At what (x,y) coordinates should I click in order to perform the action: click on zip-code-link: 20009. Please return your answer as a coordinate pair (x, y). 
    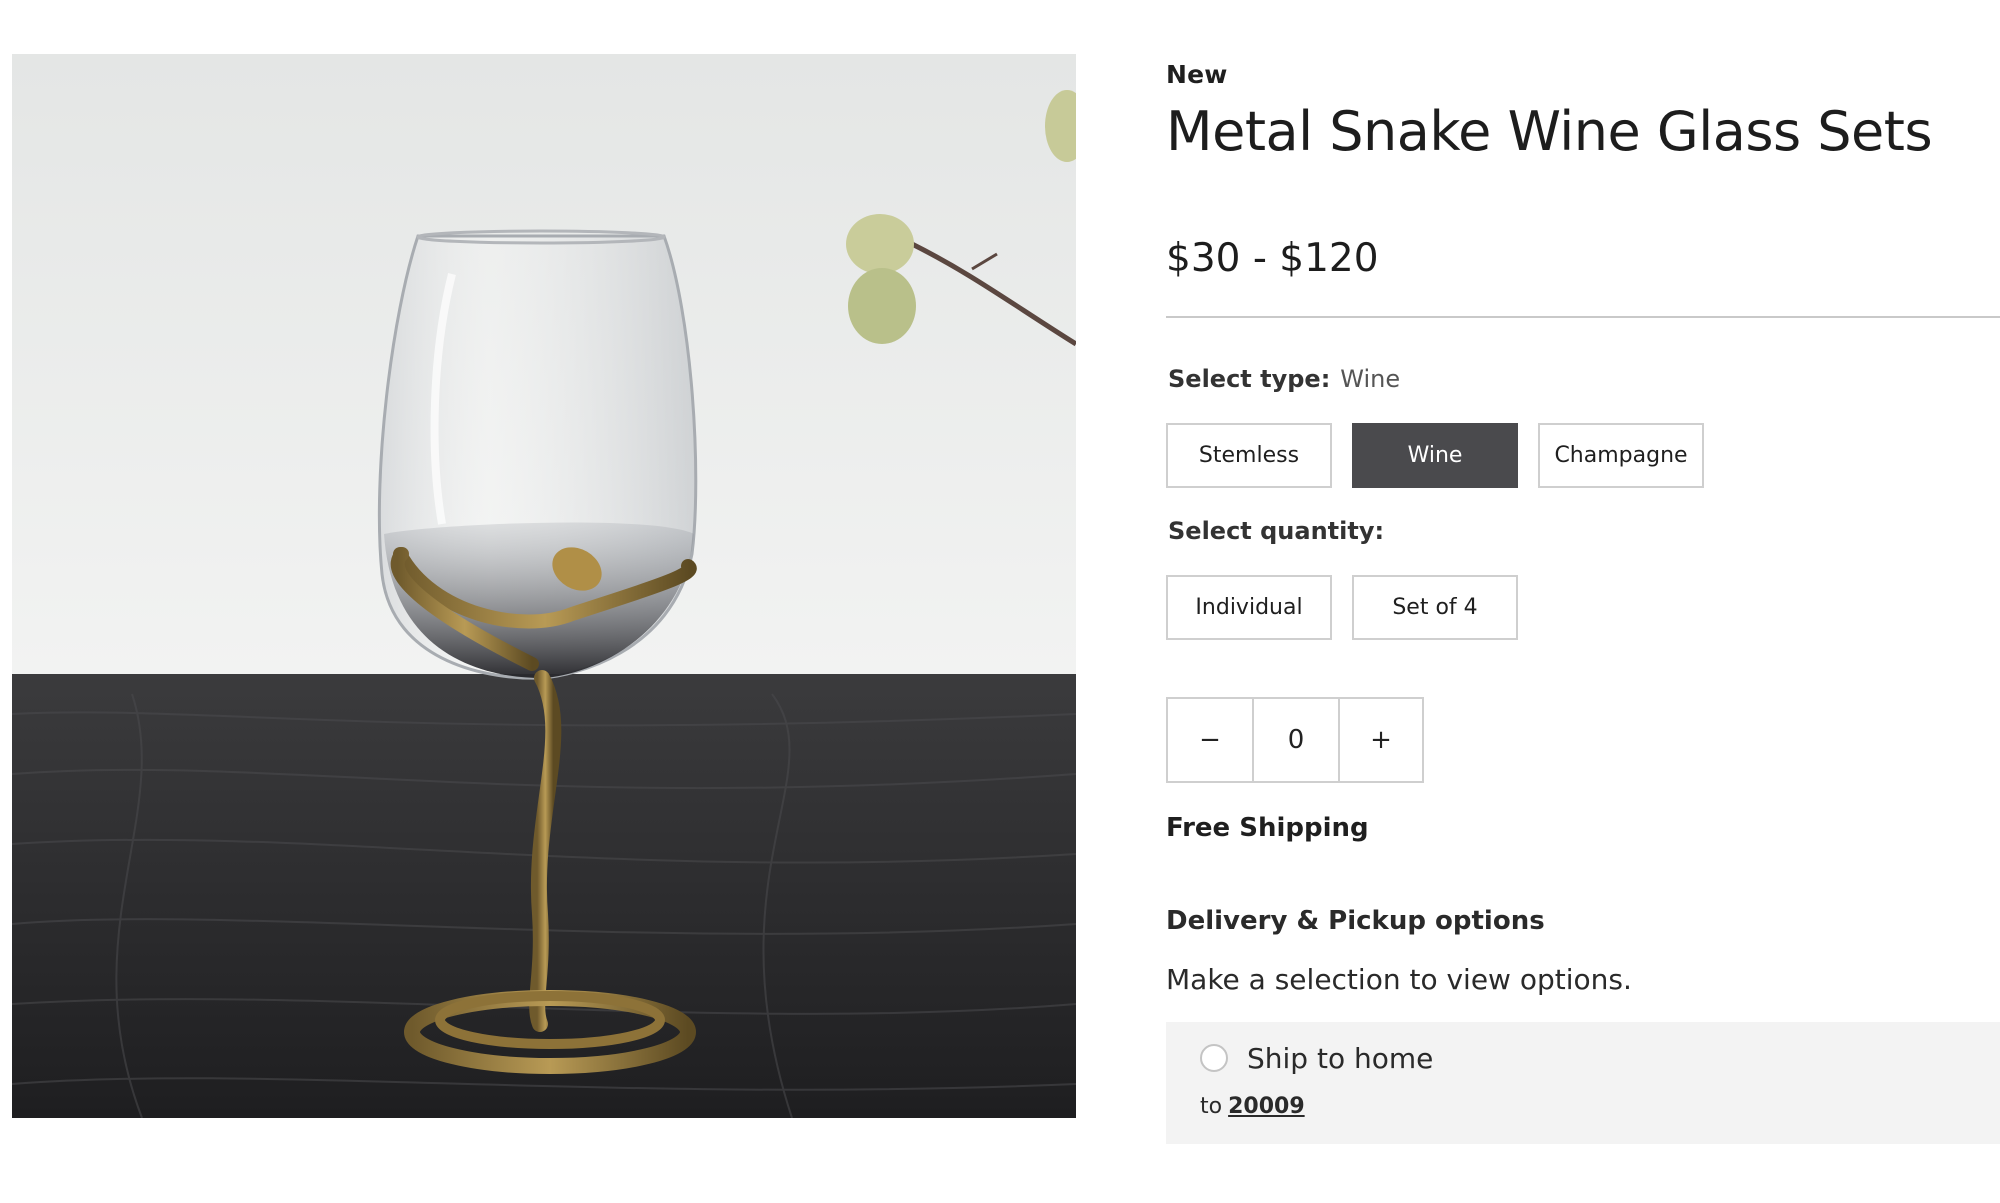
    Looking at the image, I should click on (1266, 1106).